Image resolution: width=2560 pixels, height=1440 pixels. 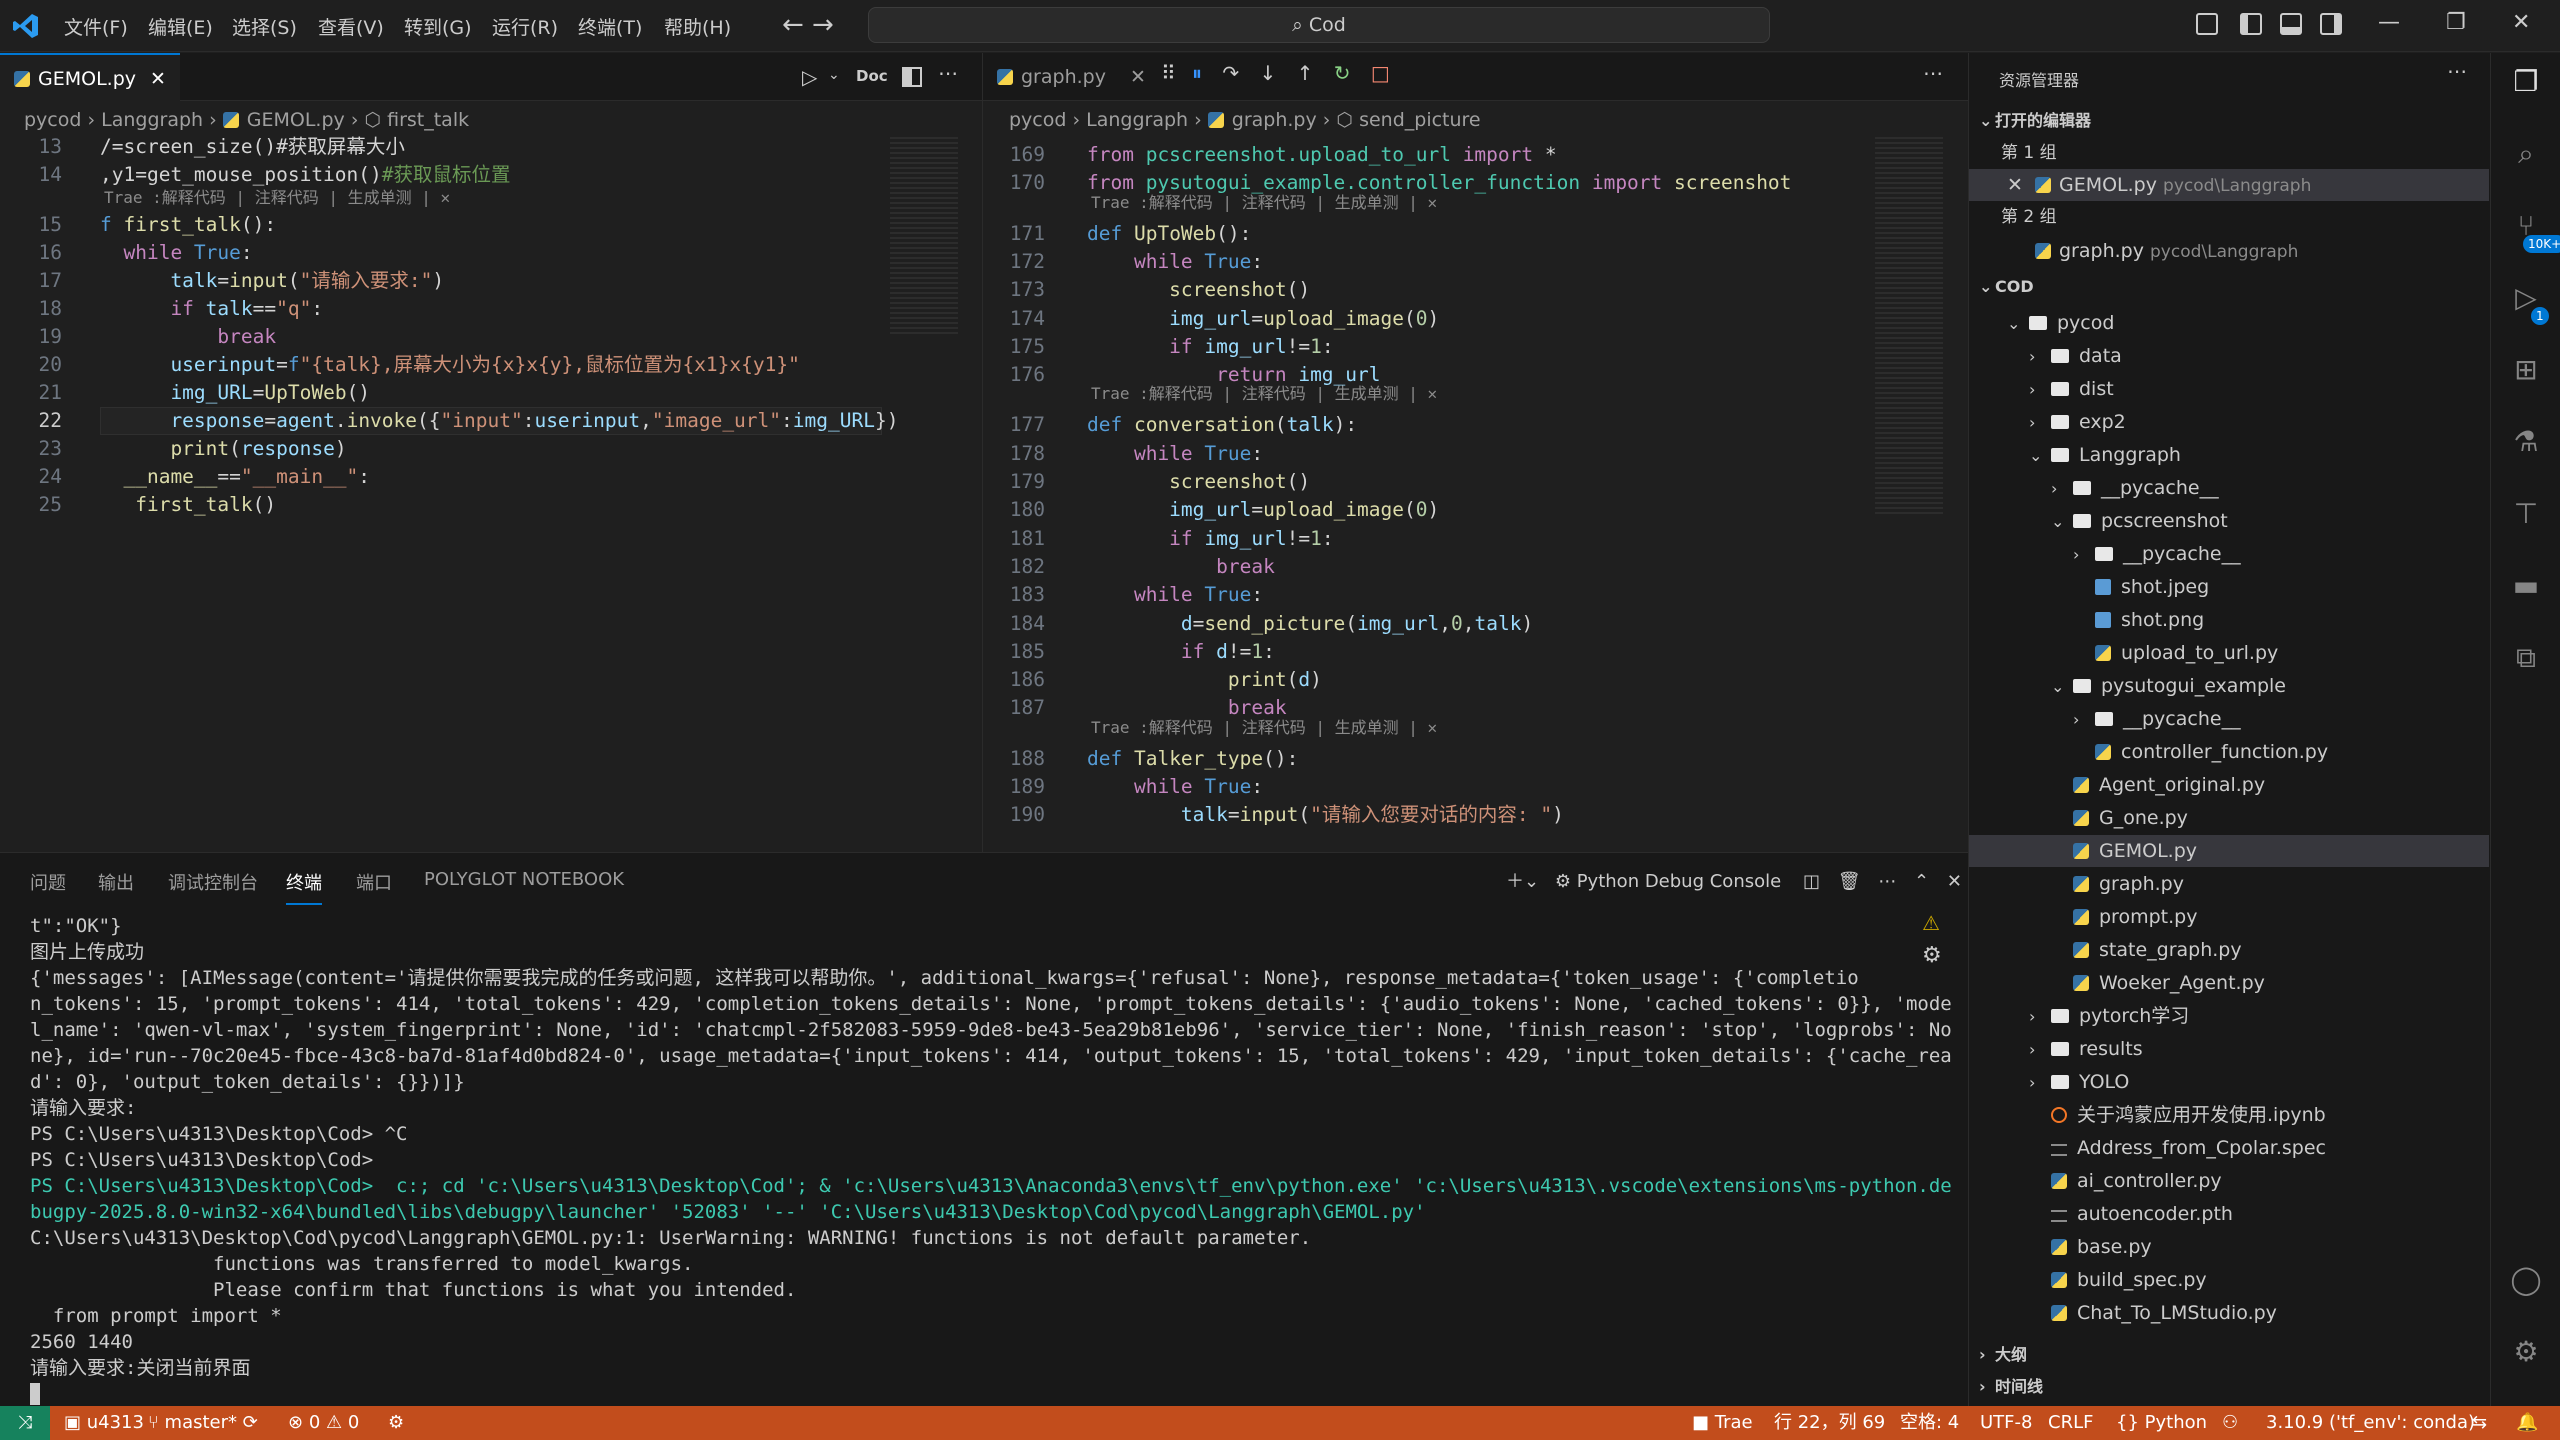 I want to click on open-editor-graph: graph.py pycod\Langgraph, so click(x=2166, y=251).